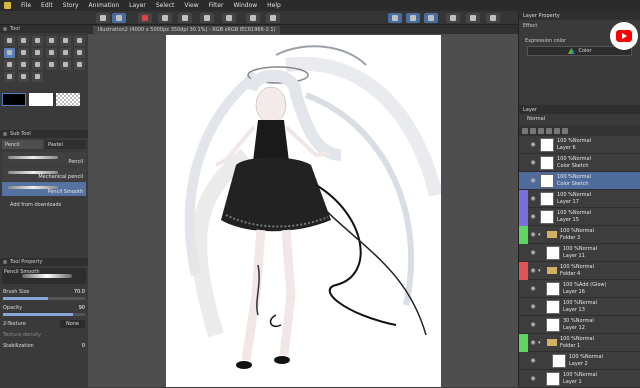 This screenshot has height=388, width=640. I want to click on layer-row: ◉ 100 %Normal Layer 1, so click(579, 379).